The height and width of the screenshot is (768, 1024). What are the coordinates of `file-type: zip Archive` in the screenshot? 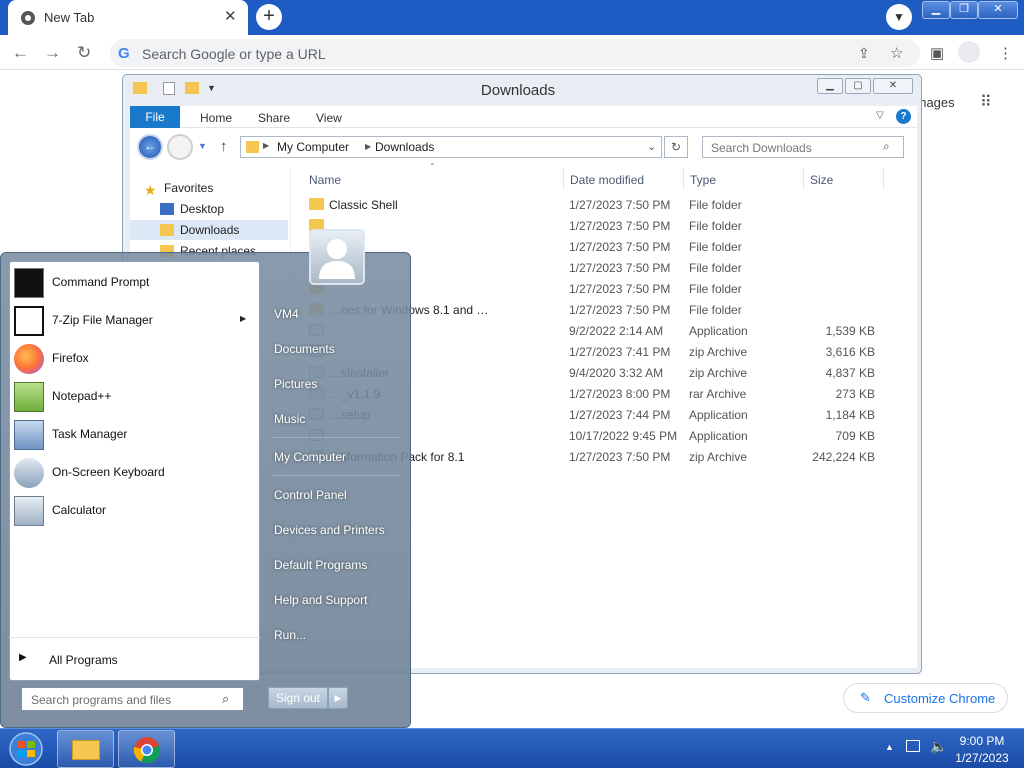 It's located at (718, 457).